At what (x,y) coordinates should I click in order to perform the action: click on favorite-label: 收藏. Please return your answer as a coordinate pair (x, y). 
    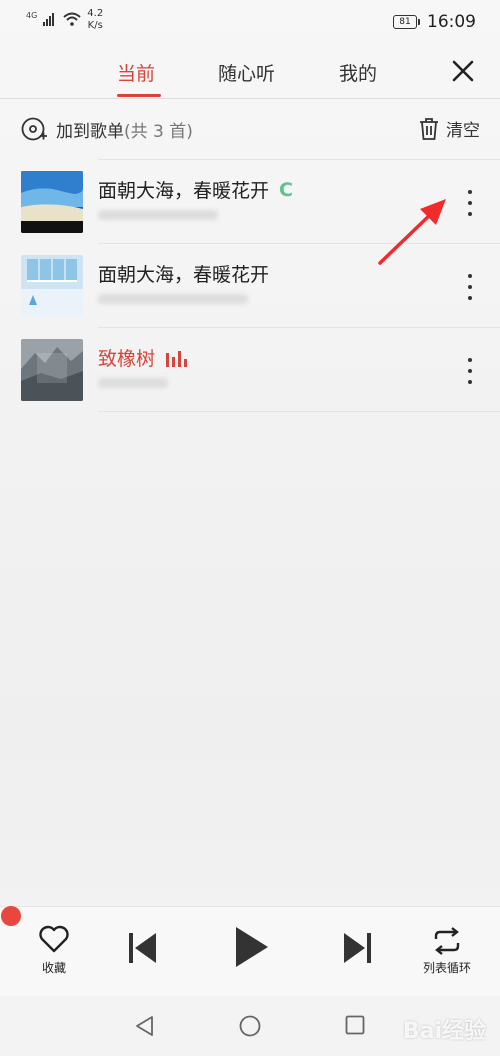
    Looking at the image, I should click on (53, 968).